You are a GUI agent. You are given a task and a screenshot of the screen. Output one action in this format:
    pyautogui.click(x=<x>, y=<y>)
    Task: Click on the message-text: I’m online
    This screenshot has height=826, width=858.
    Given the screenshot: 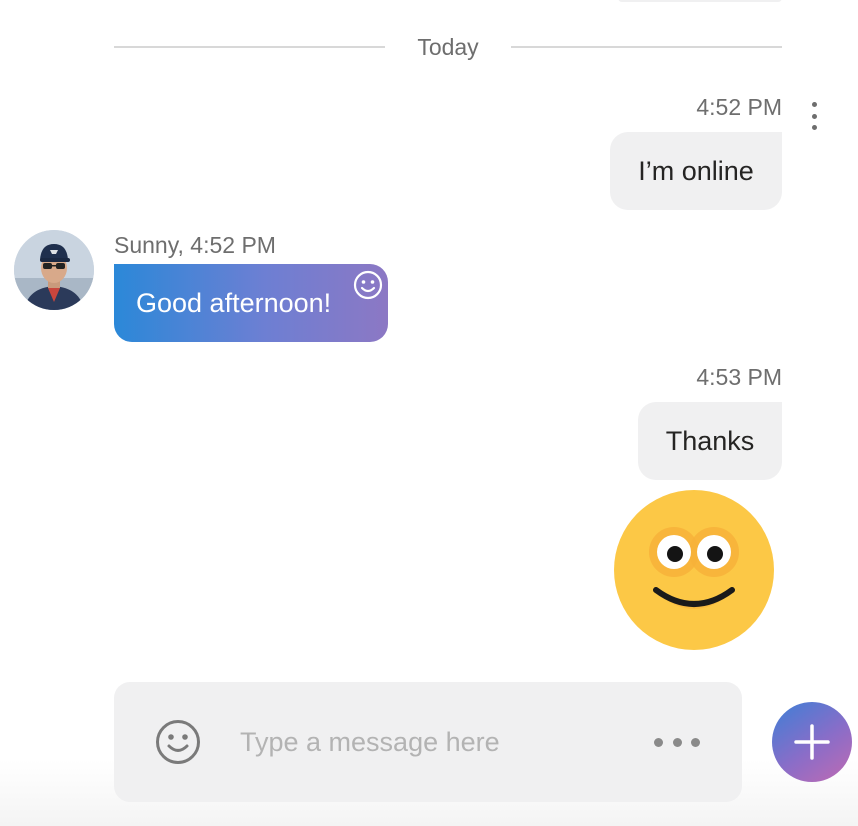 What is the action you would take?
    pyautogui.click(x=696, y=170)
    